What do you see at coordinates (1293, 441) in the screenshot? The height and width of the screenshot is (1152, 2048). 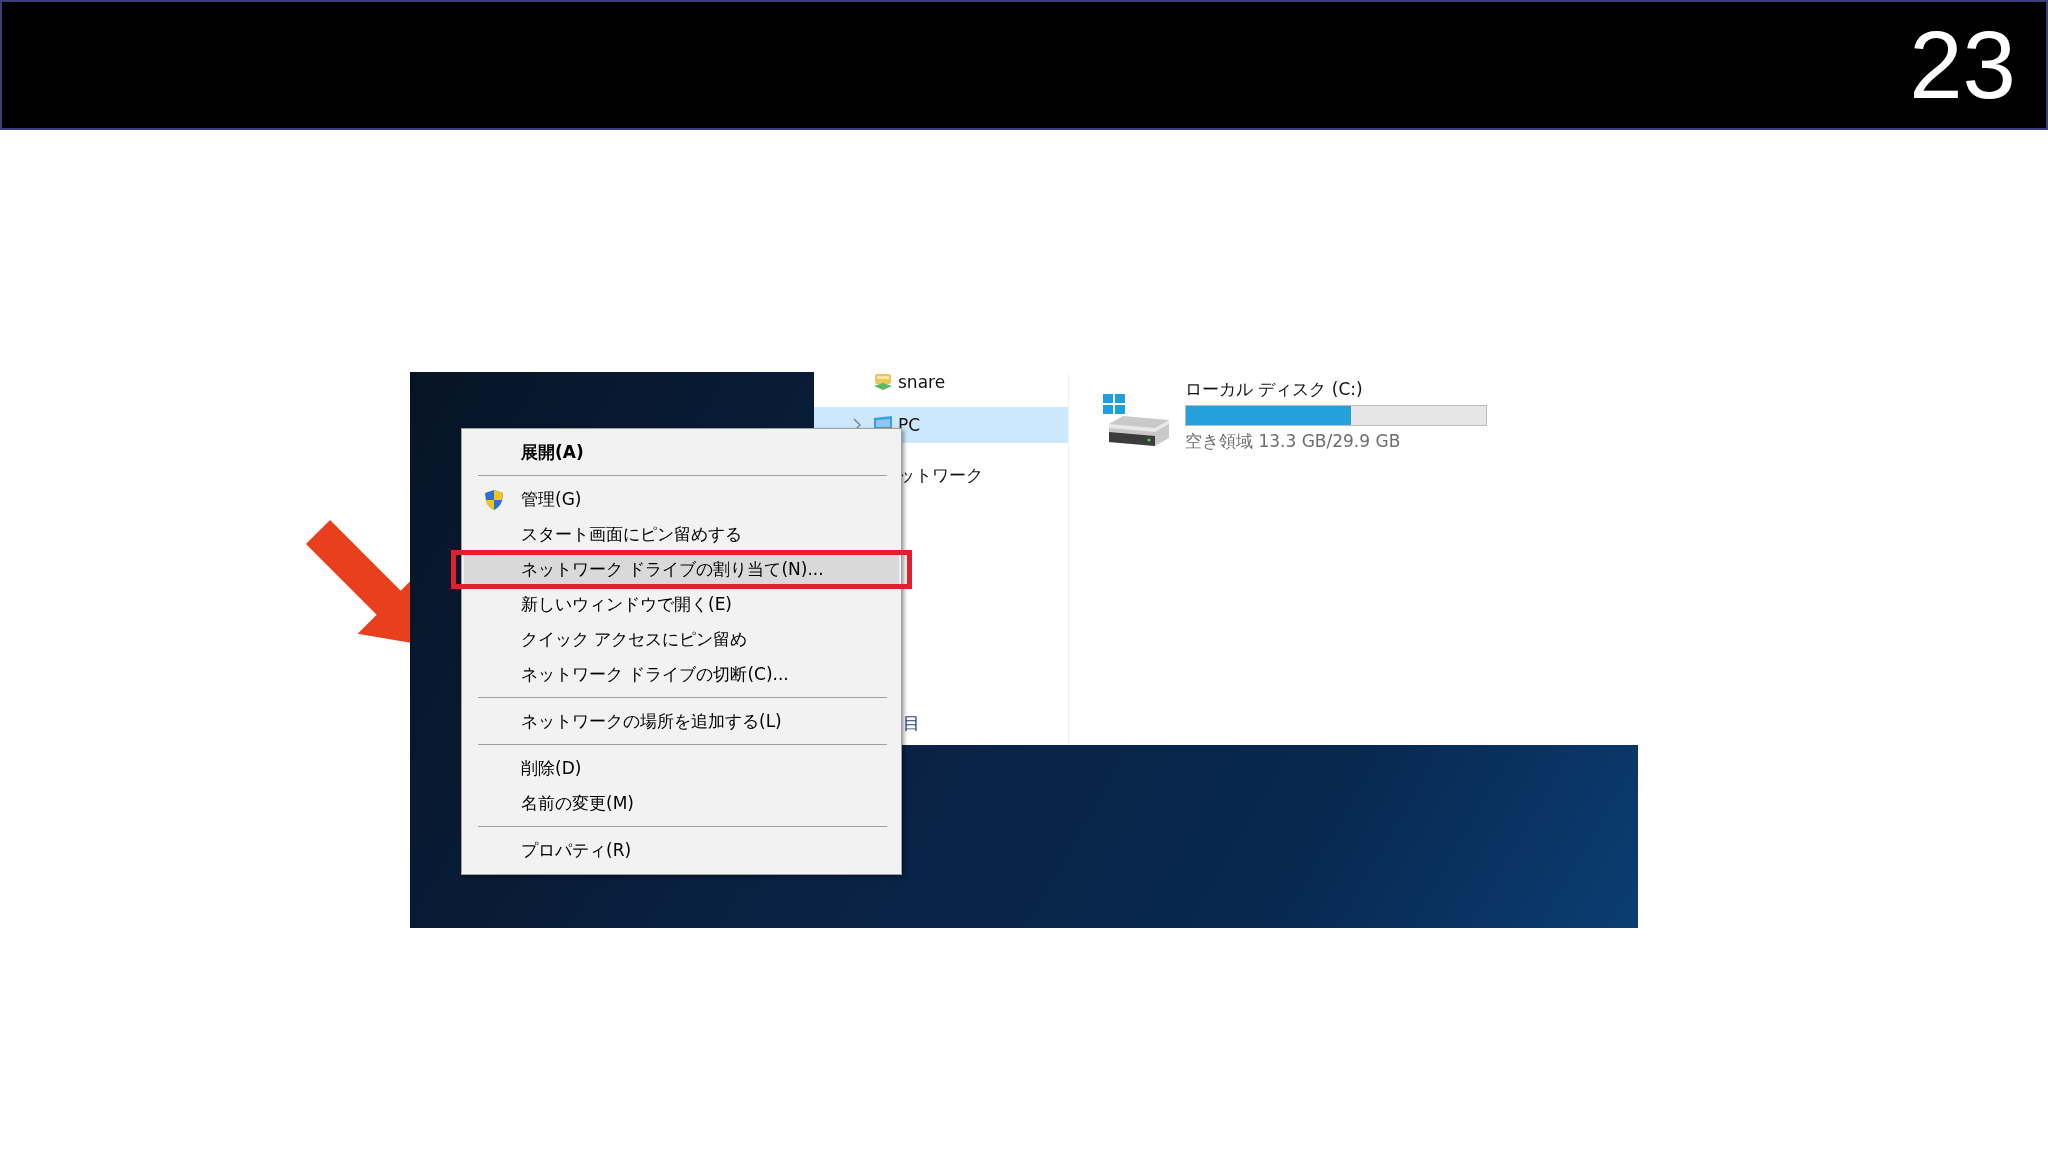 I see `free-space-text: 空き領域 13.3 GB/29.9 GB` at bounding box center [1293, 441].